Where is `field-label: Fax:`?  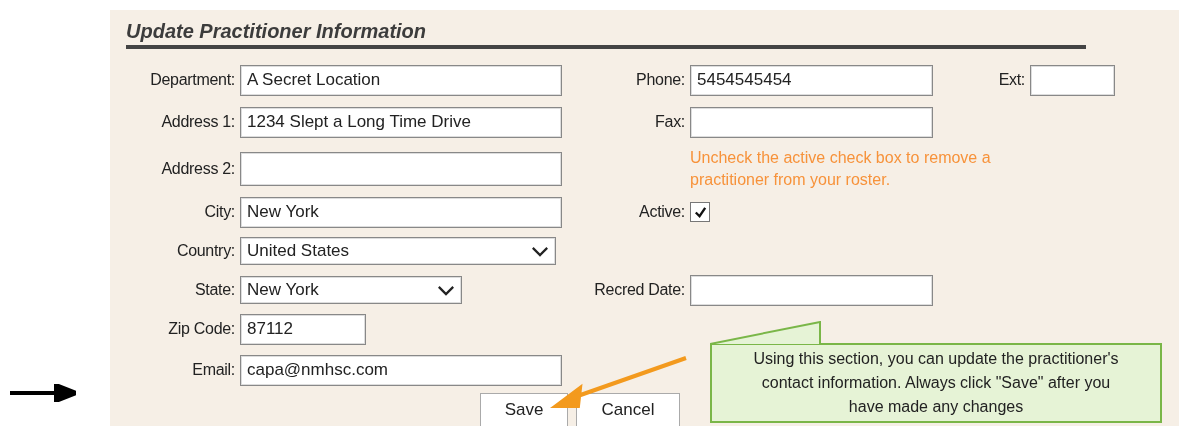
field-label: Fax: is located at coordinates (670, 122).